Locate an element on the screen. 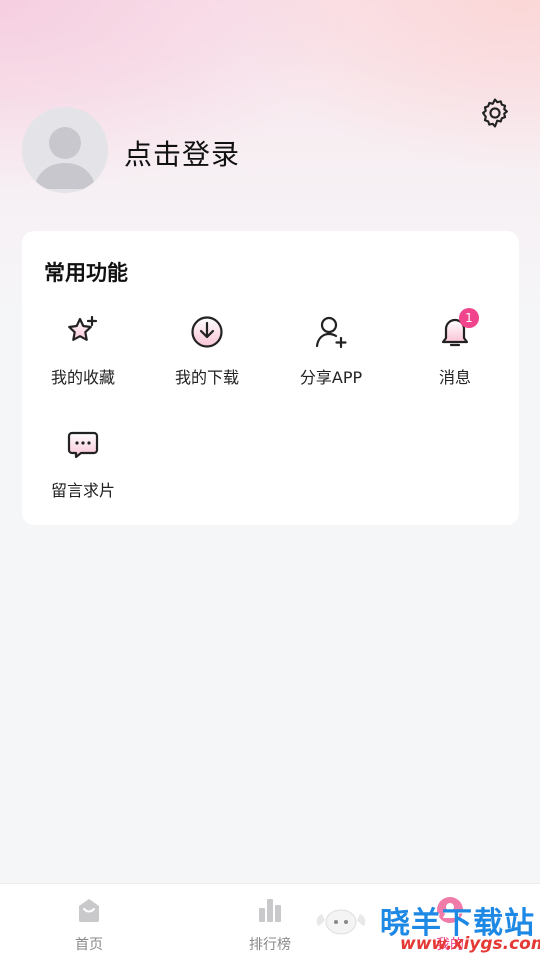 Image resolution: width=540 pixels, height=960 pixels. tab-ranking-label: 排行榜 is located at coordinates (270, 945).